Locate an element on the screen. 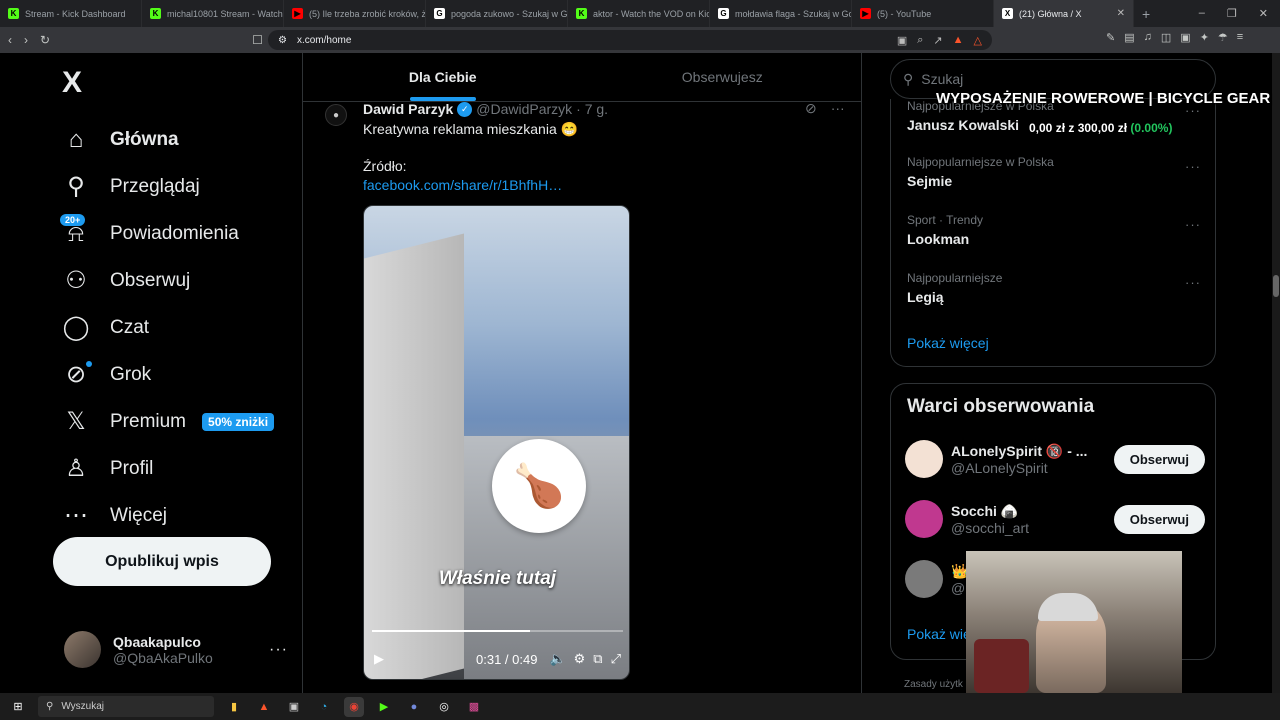 Image resolution: width=1280 pixels, height=720 pixels. video-progress-bar is located at coordinates (497, 631).